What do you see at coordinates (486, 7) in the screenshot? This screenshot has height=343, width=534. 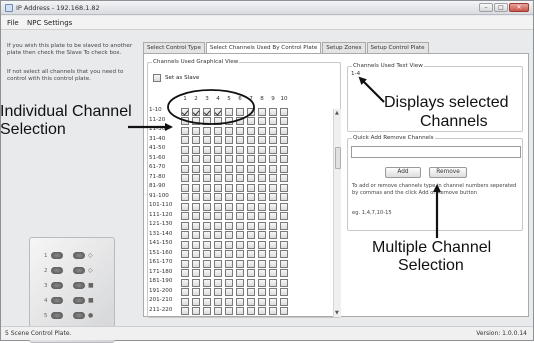 I see `minimize-button: –` at bounding box center [486, 7].